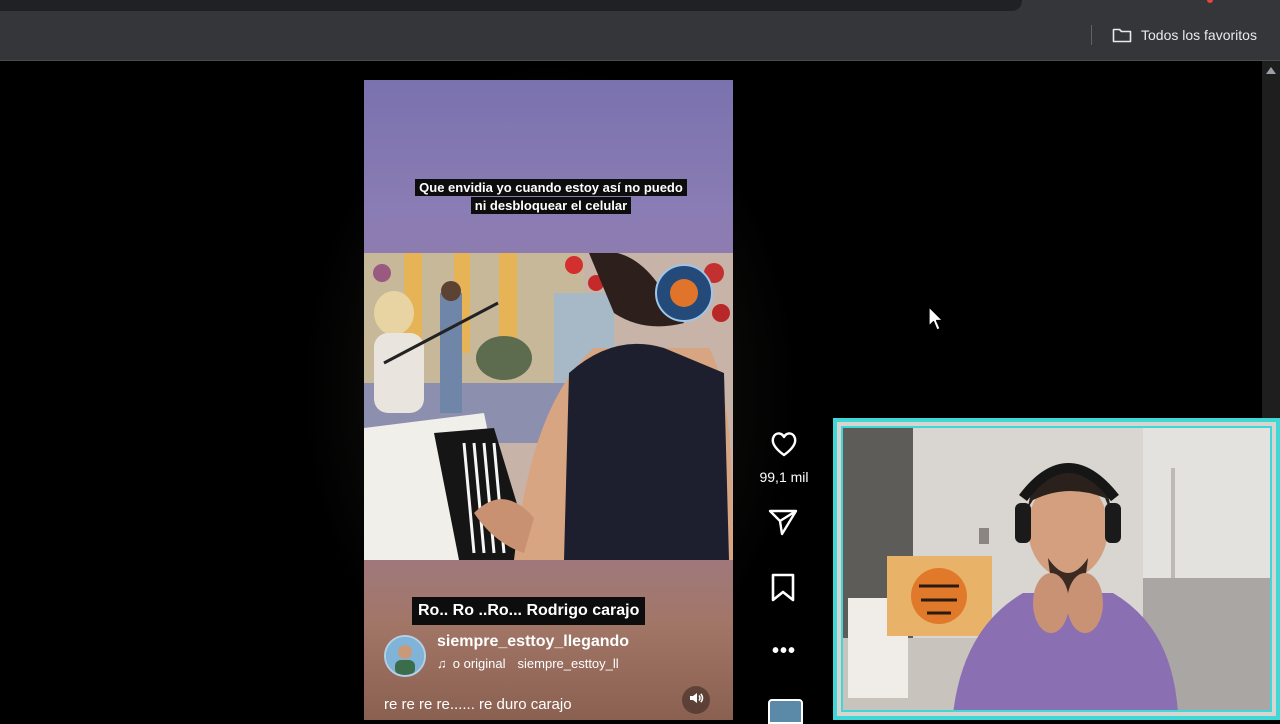  What do you see at coordinates (784, 477) in the screenshot?
I see `like-count: 99,1 mil` at bounding box center [784, 477].